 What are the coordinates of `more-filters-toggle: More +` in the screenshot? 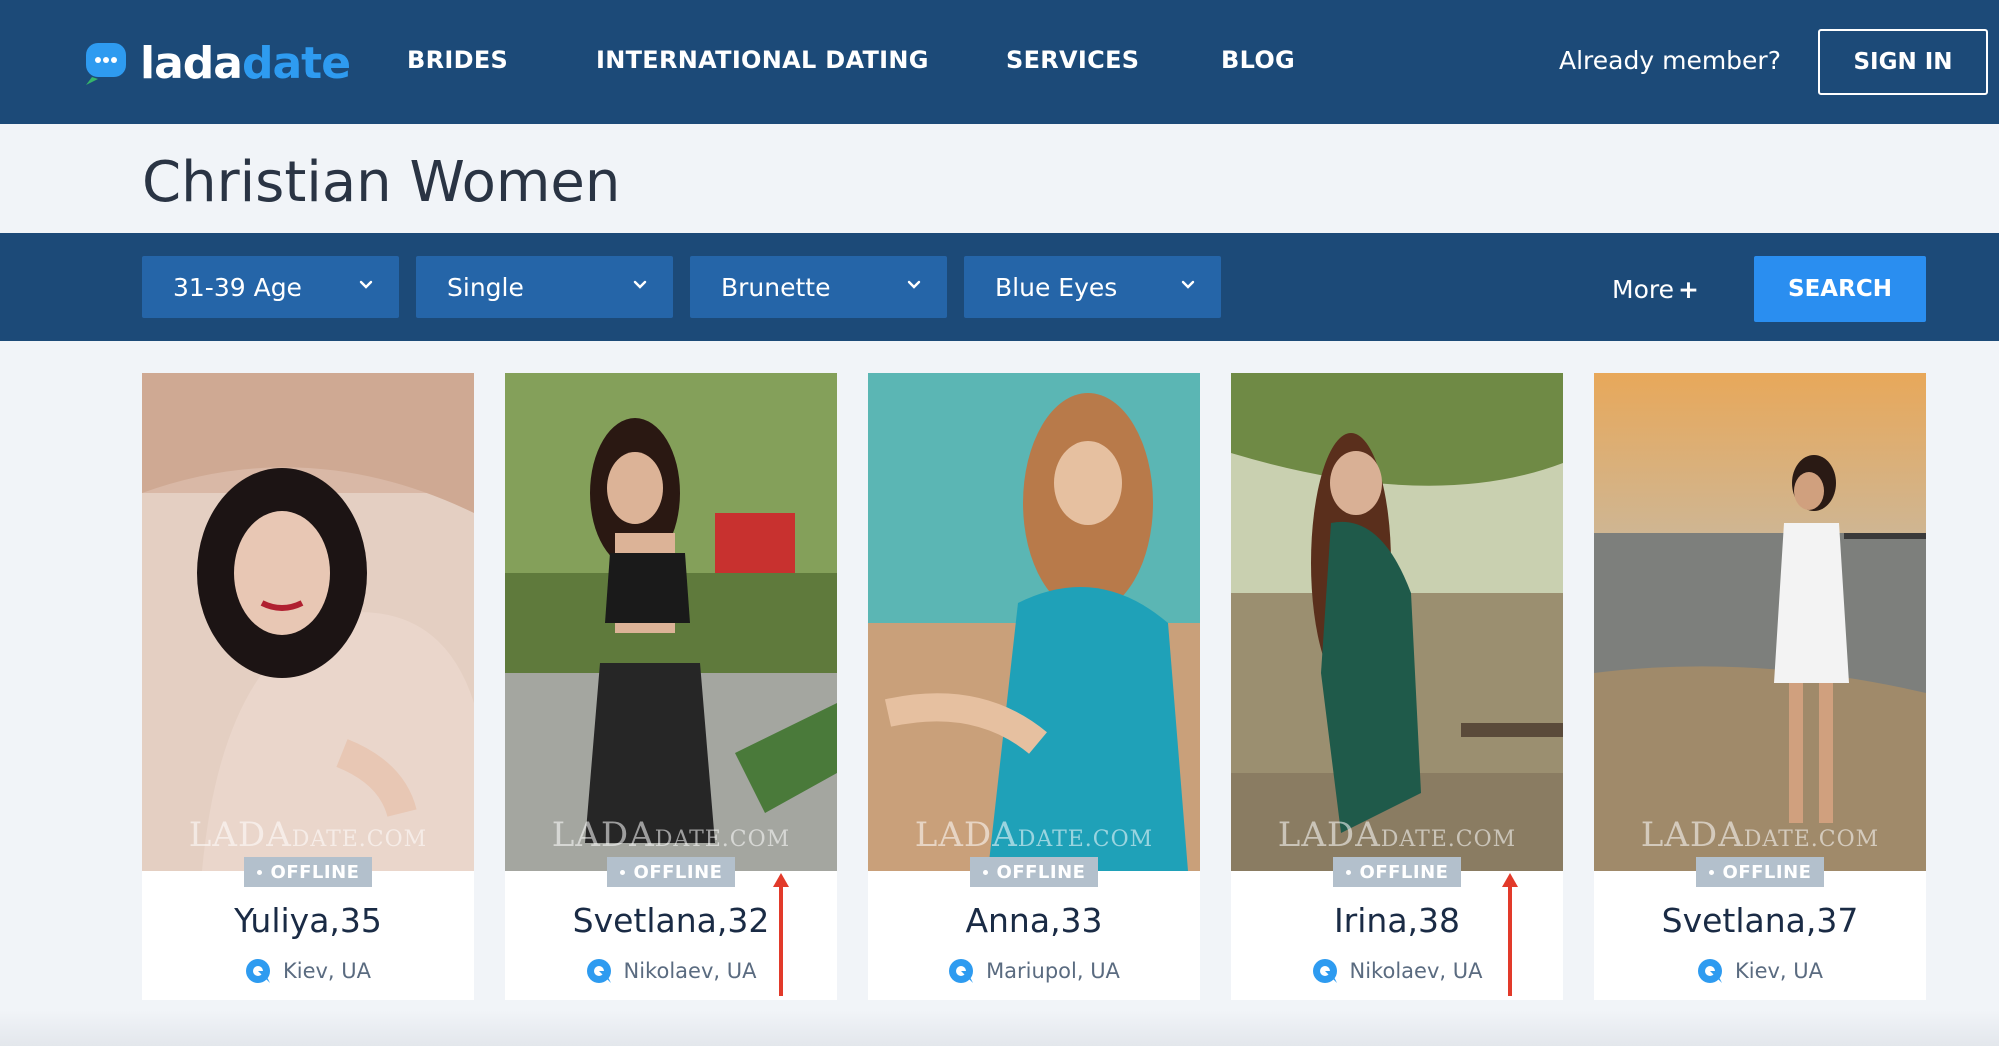 It's located at (1655, 289).